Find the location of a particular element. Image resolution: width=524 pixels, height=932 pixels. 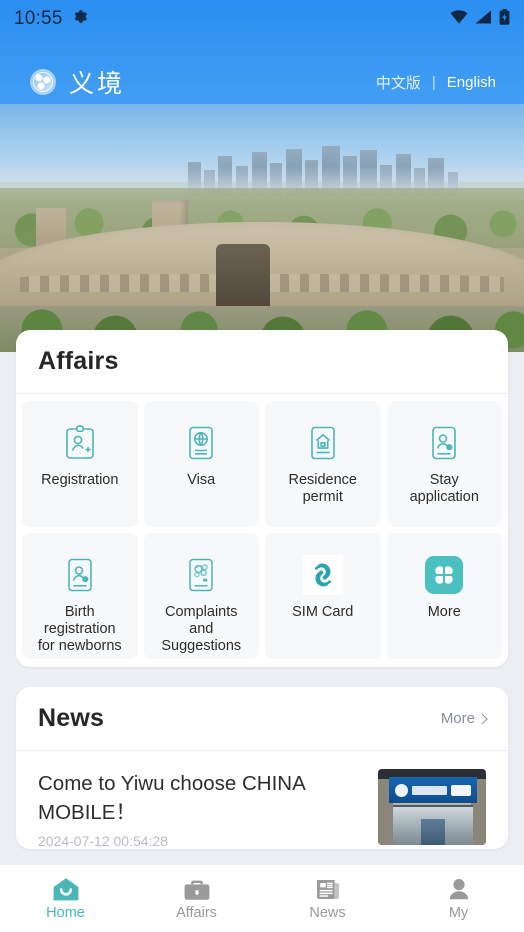

tab-home: Home is located at coordinates (65, 898).